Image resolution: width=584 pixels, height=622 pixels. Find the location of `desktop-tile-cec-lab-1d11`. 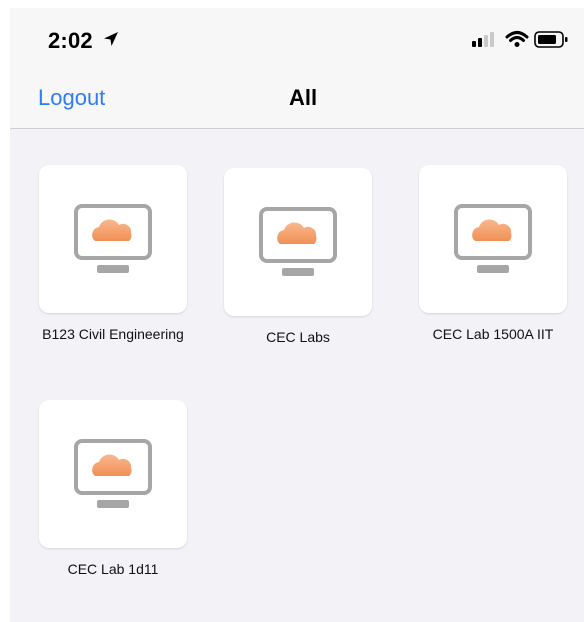

desktop-tile-cec-lab-1d11 is located at coordinates (113, 474).